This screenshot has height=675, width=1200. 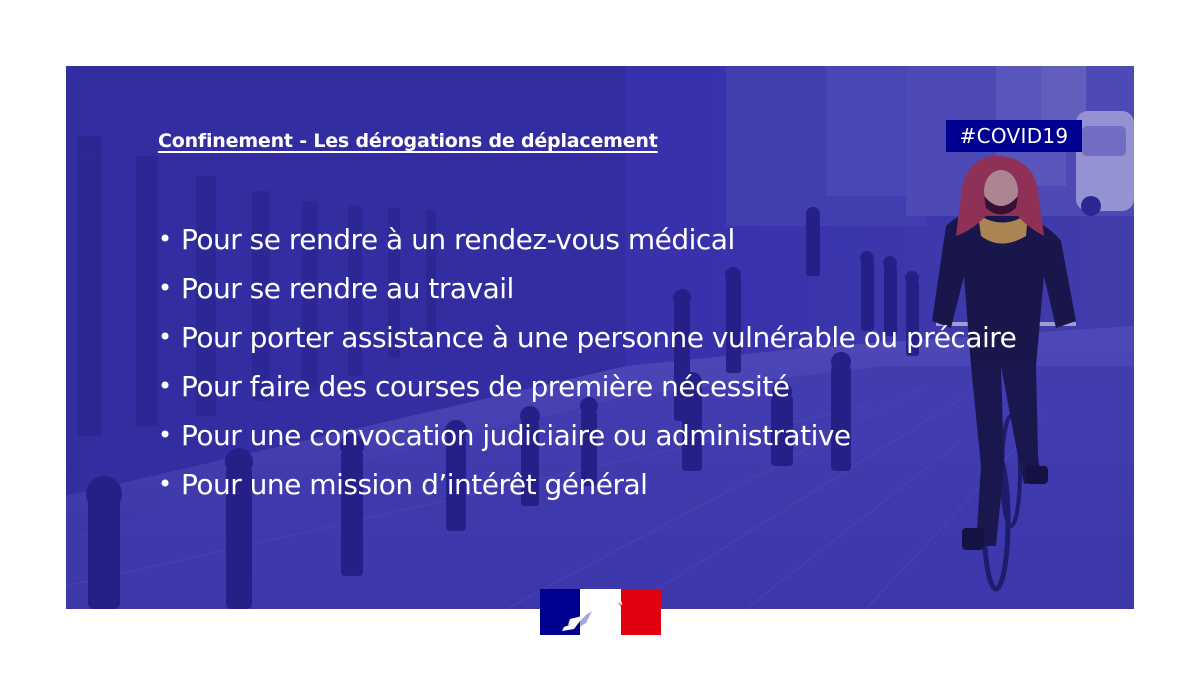 I want to click on list-item: • Pour une mission d’intérêt général, so click(x=587, y=484).